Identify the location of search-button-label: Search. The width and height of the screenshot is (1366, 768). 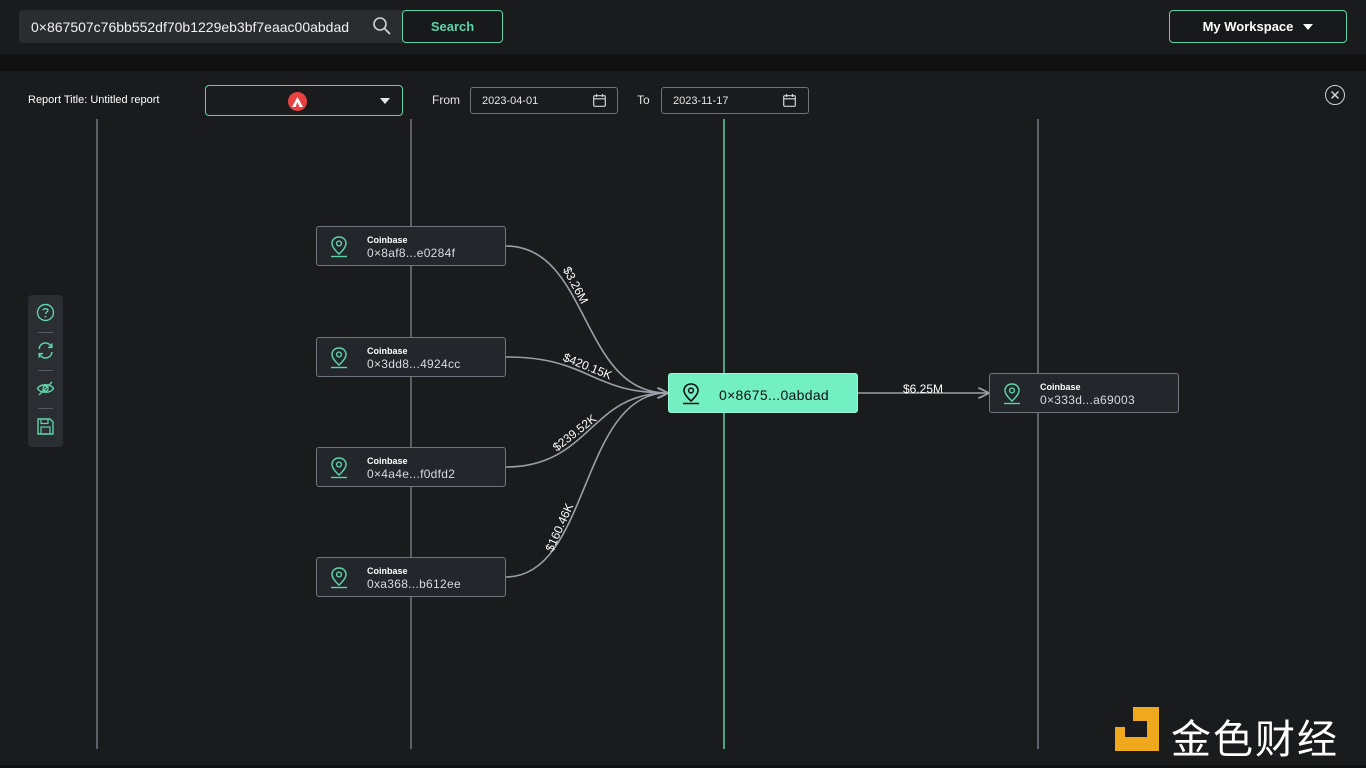
(452, 26).